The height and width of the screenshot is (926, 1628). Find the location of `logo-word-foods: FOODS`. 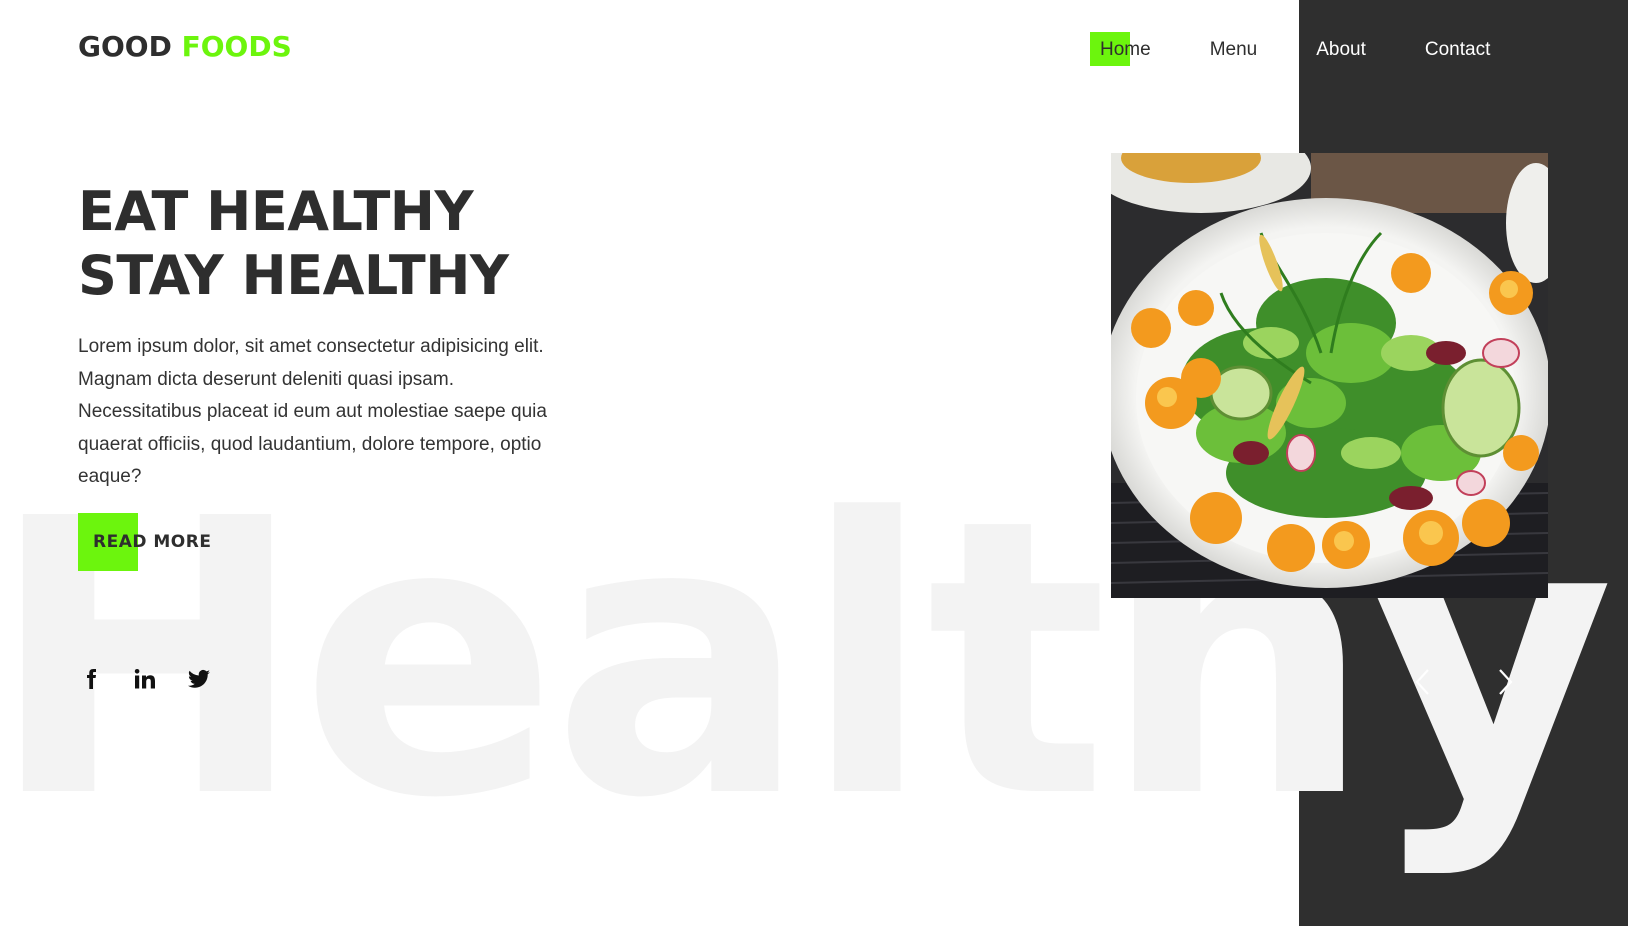

logo-word-foods: FOODS is located at coordinates (236, 46).